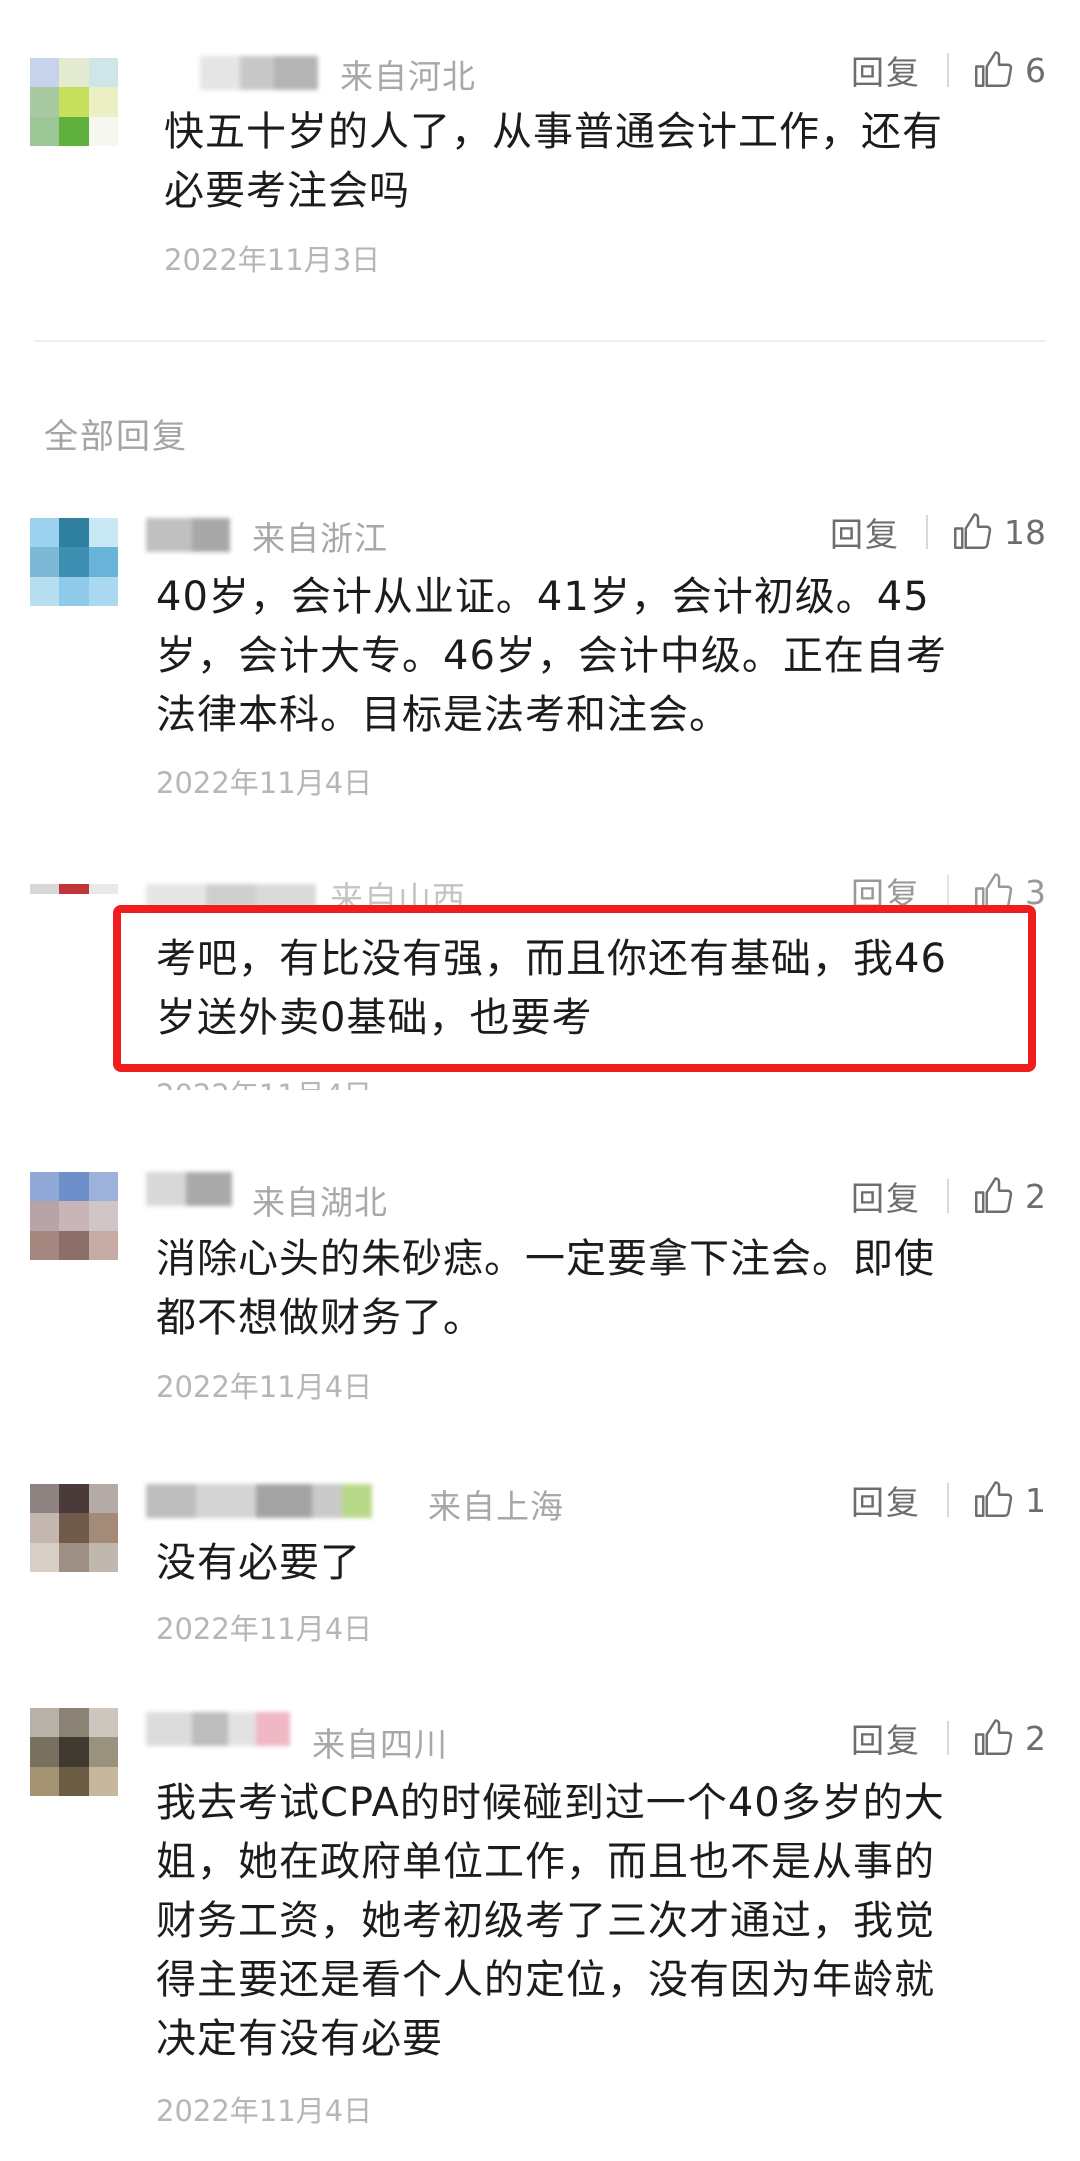  What do you see at coordinates (443, 715) in the screenshot?
I see `comment-text-line: 法律本科。目标是法考和注会。` at bounding box center [443, 715].